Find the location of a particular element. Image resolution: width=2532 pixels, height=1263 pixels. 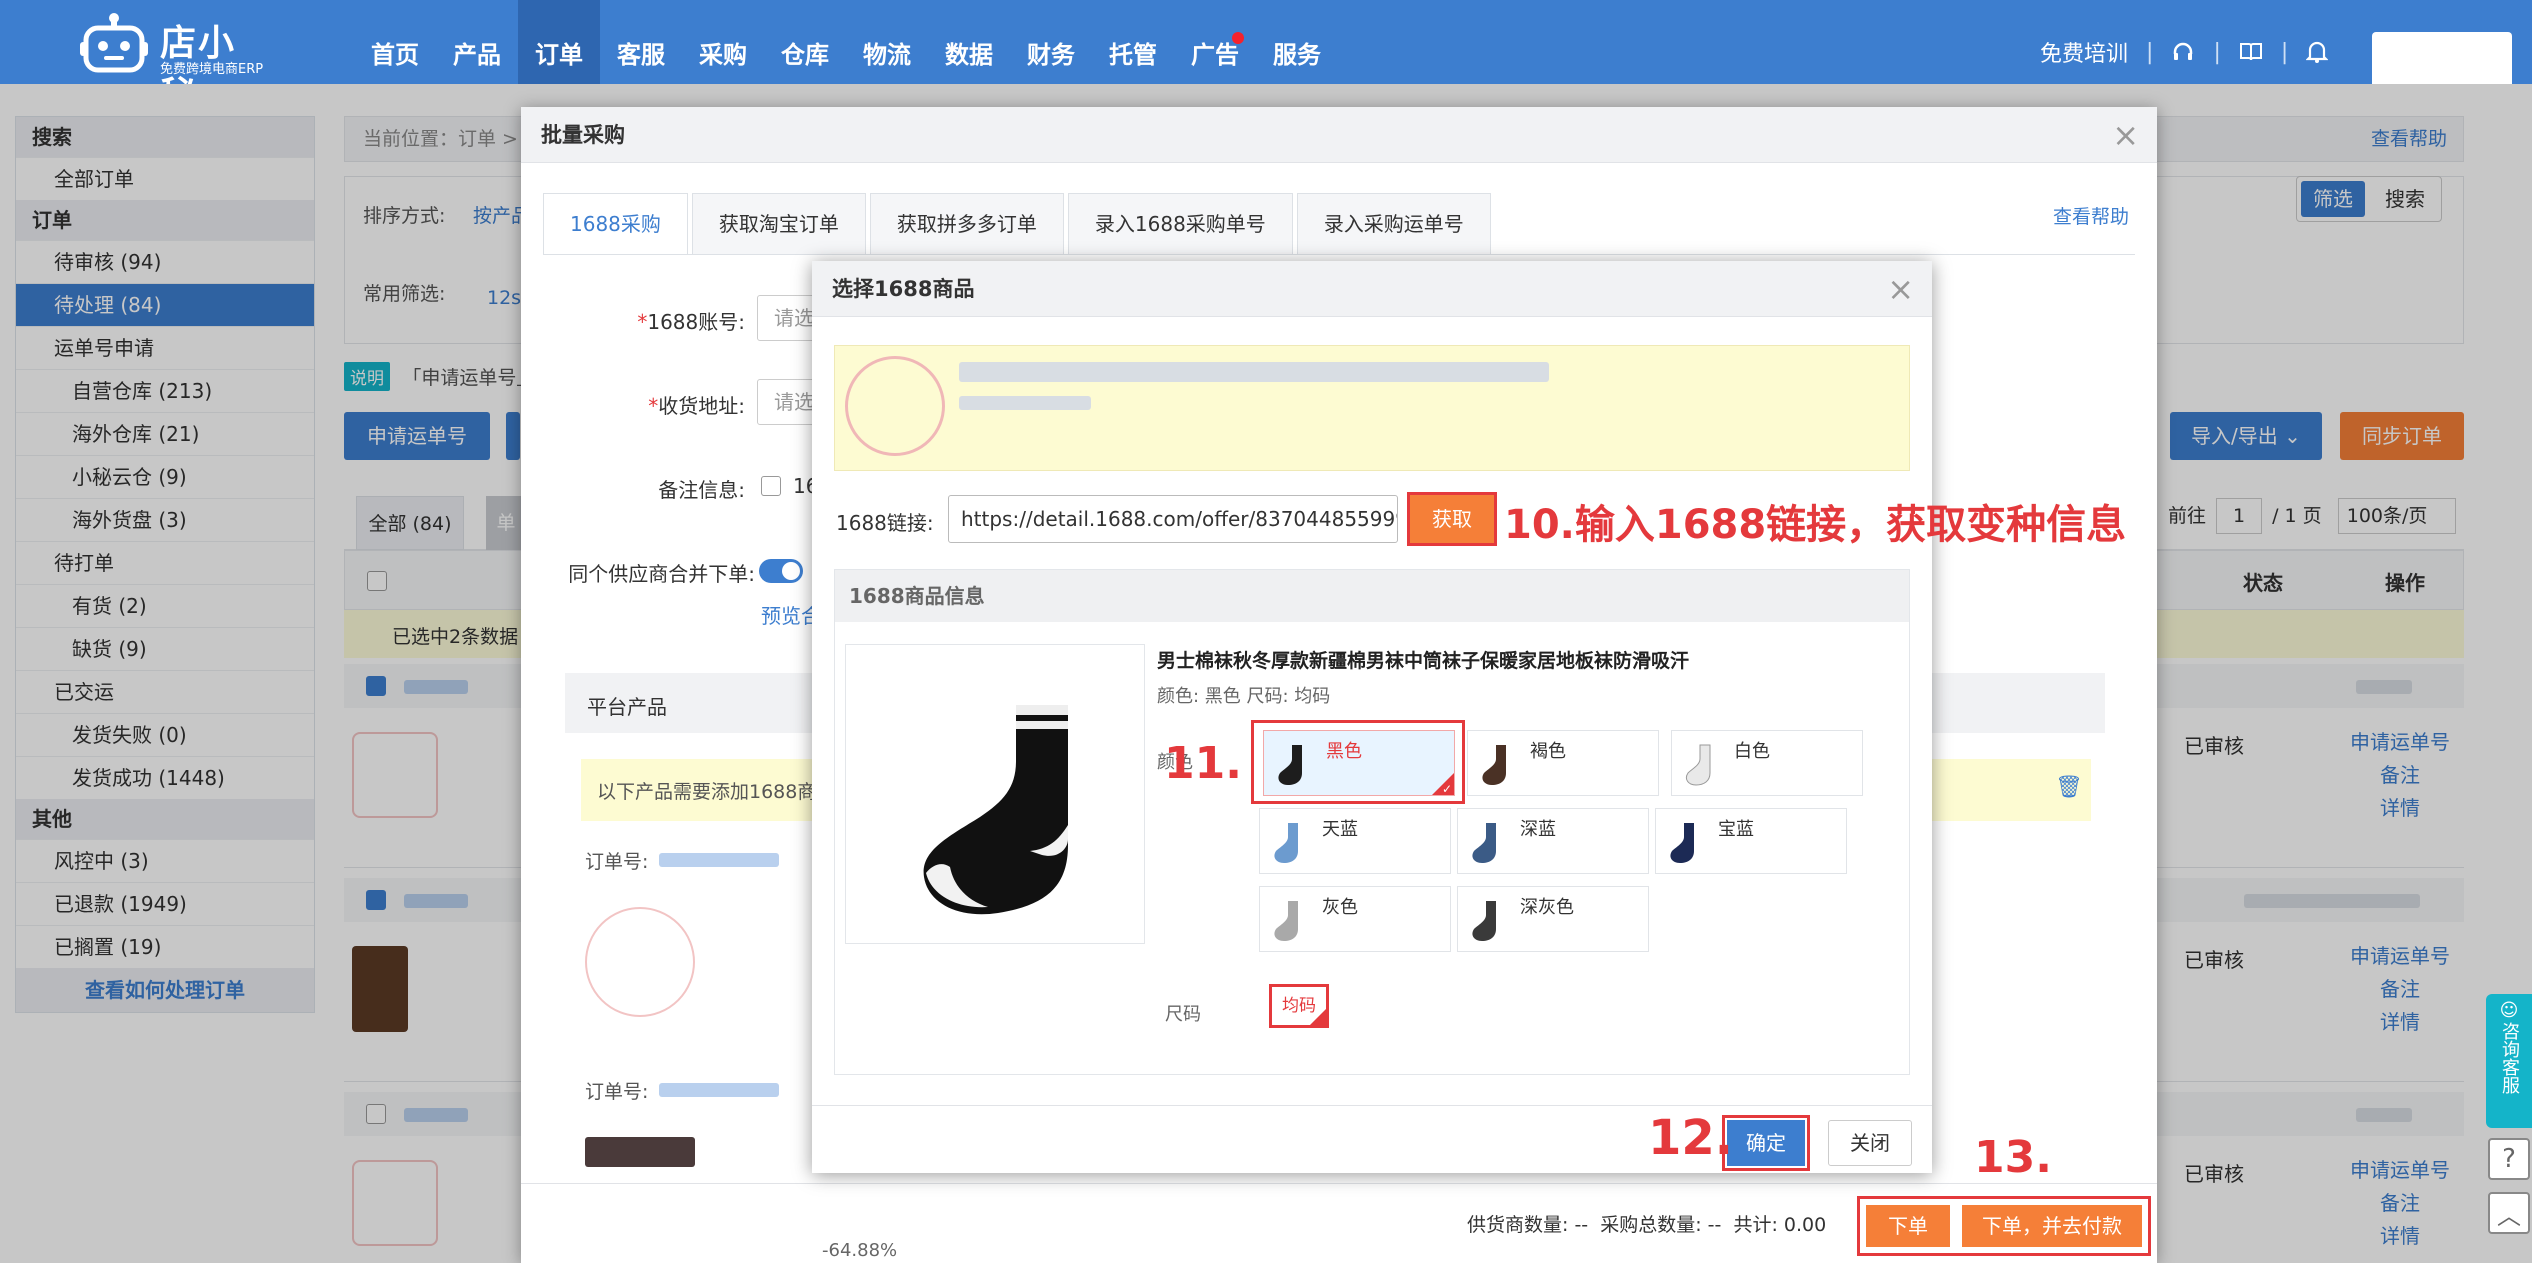

user-account-area is located at coordinates (2442, 58).